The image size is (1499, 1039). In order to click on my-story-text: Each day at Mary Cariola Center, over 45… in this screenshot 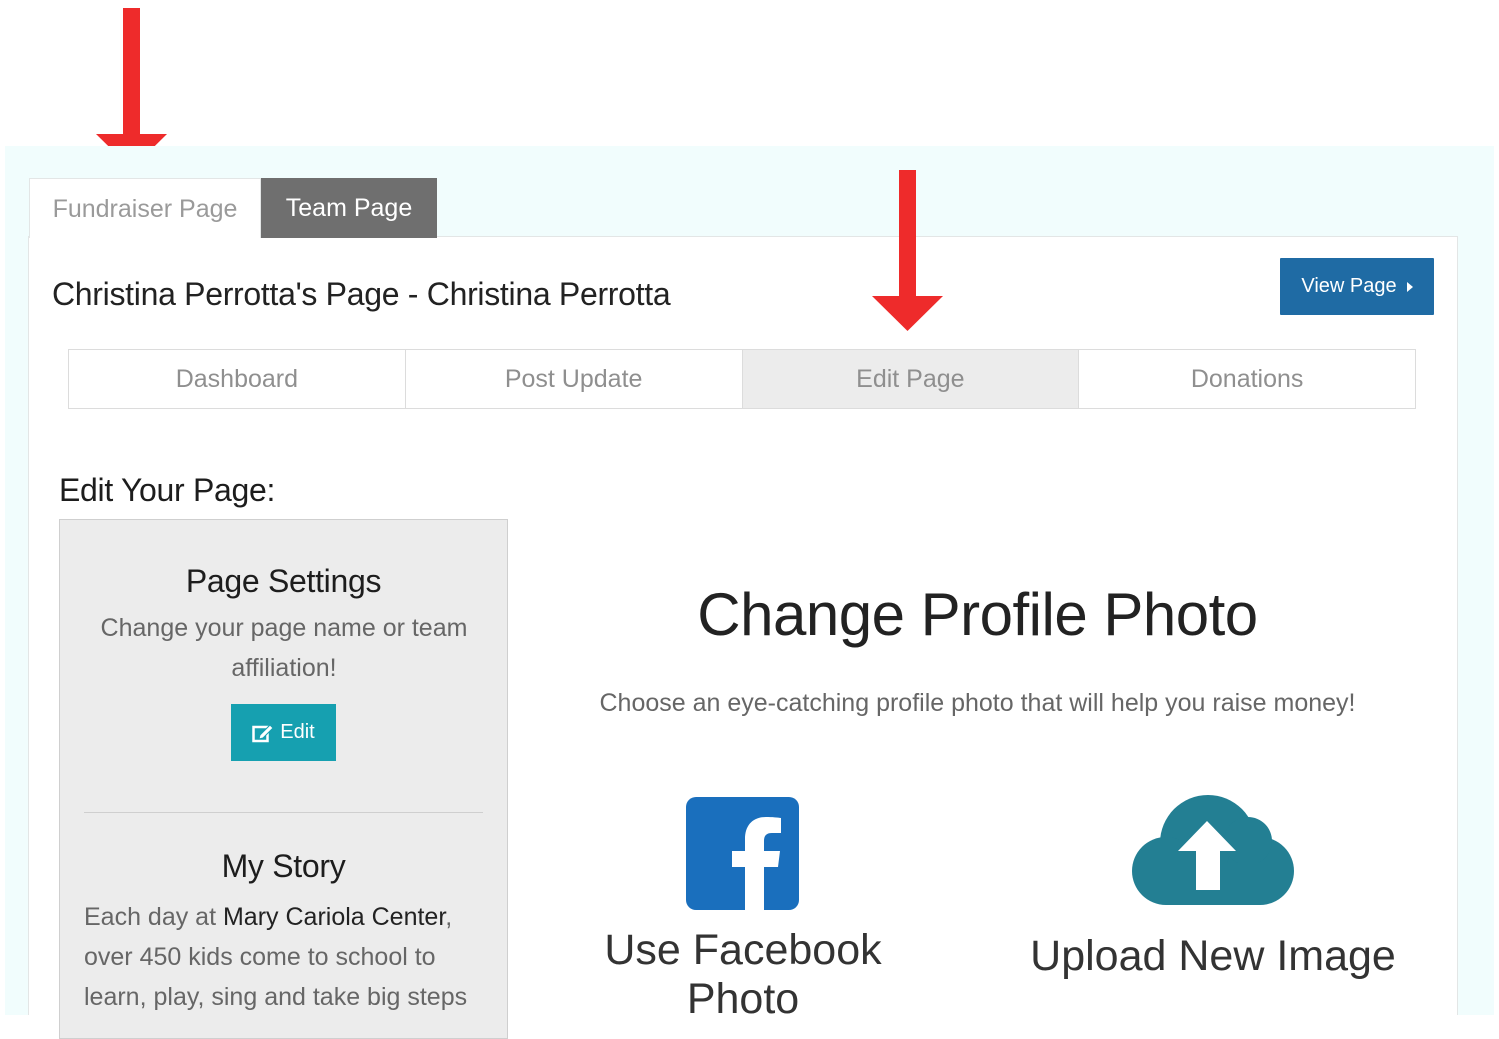, I will do `click(276, 957)`.